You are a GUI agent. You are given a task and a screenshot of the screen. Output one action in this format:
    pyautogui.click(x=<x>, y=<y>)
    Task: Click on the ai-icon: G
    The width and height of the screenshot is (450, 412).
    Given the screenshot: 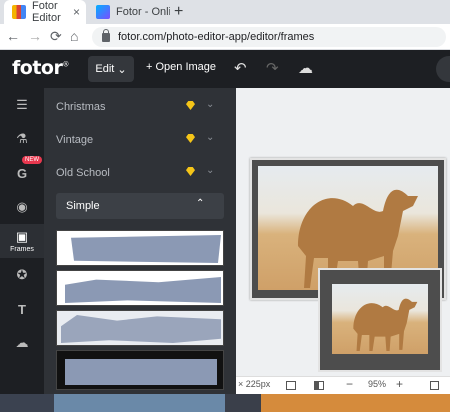 What is the action you would take?
    pyautogui.click(x=22, y=173)
    